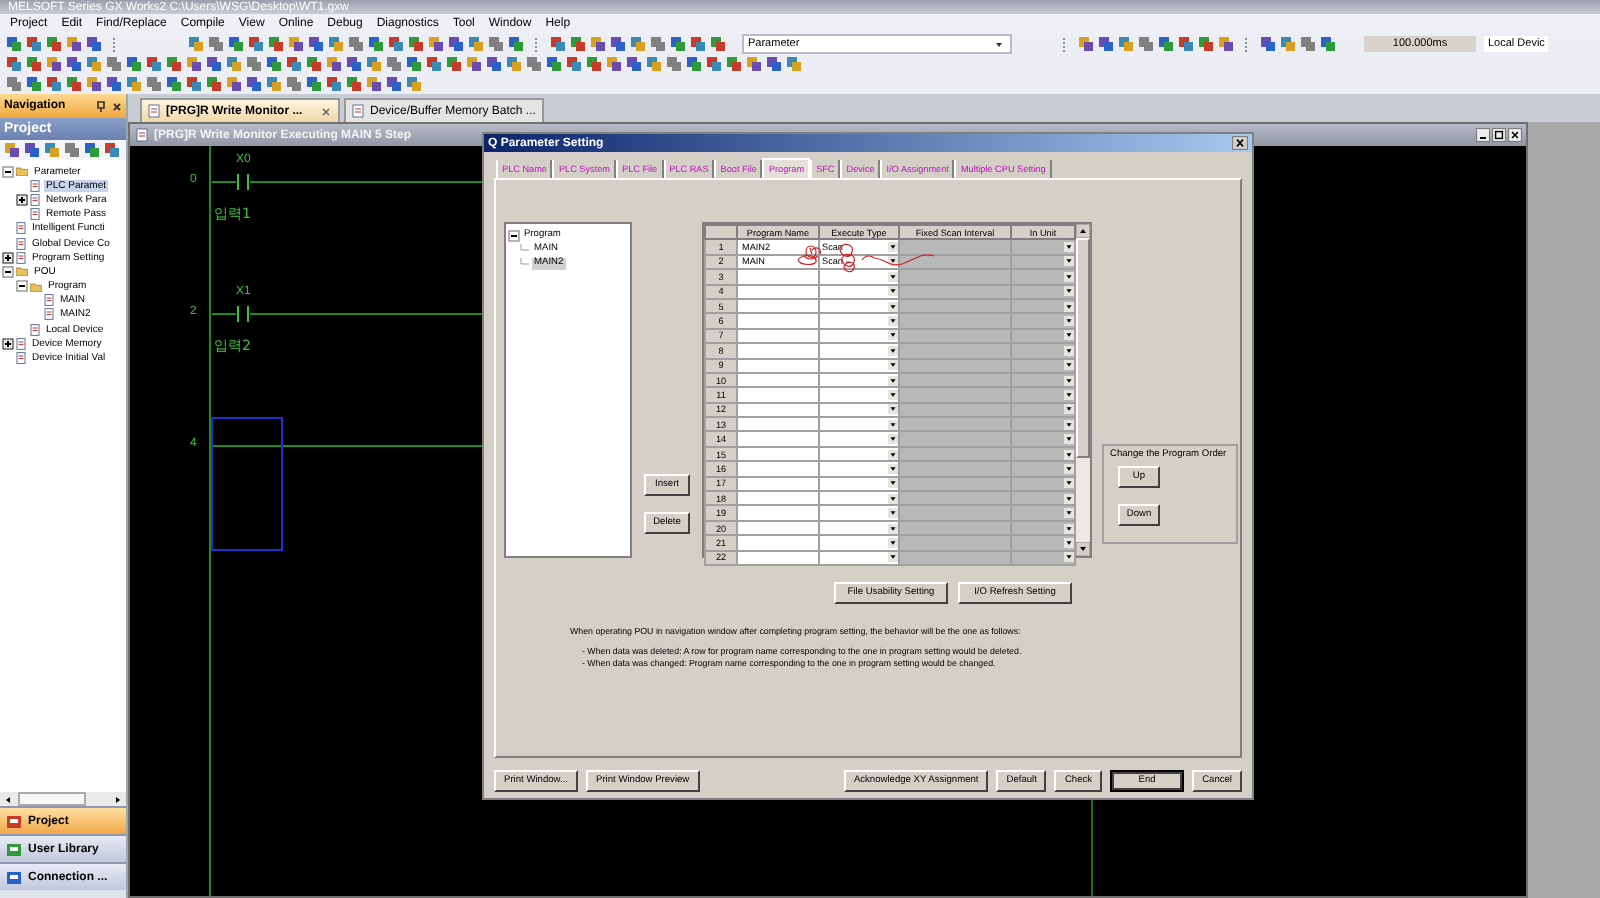  I want to click on scrollbar-thumb, so click(51, 799).